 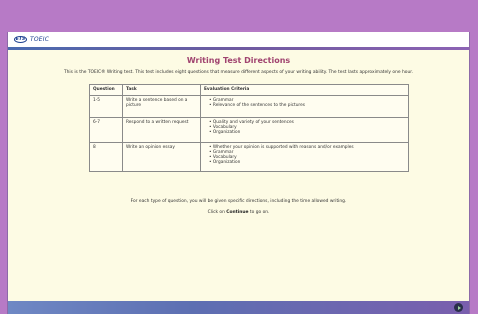 I want to click on task-cell: Write a sentence based on a picture, so click(x=161, y=106).